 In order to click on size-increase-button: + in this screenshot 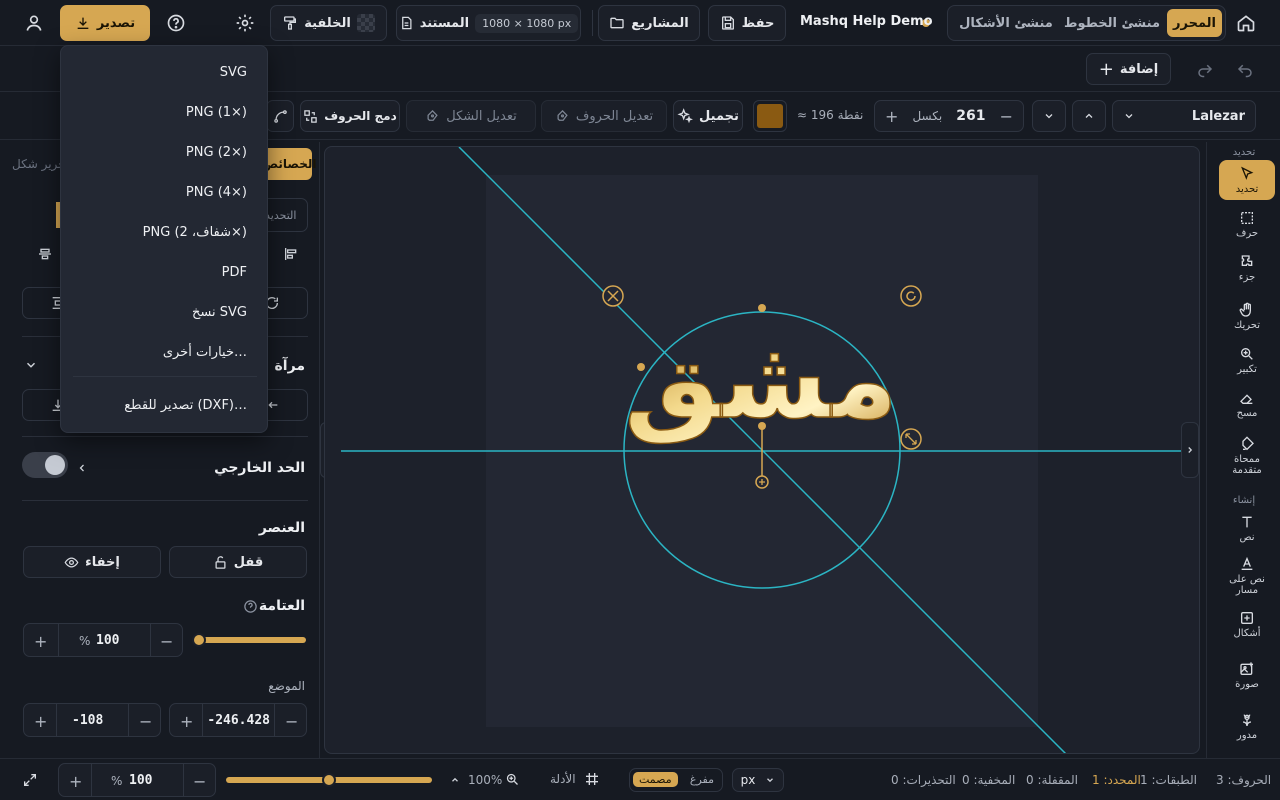, I will do `click(891, 116)`.